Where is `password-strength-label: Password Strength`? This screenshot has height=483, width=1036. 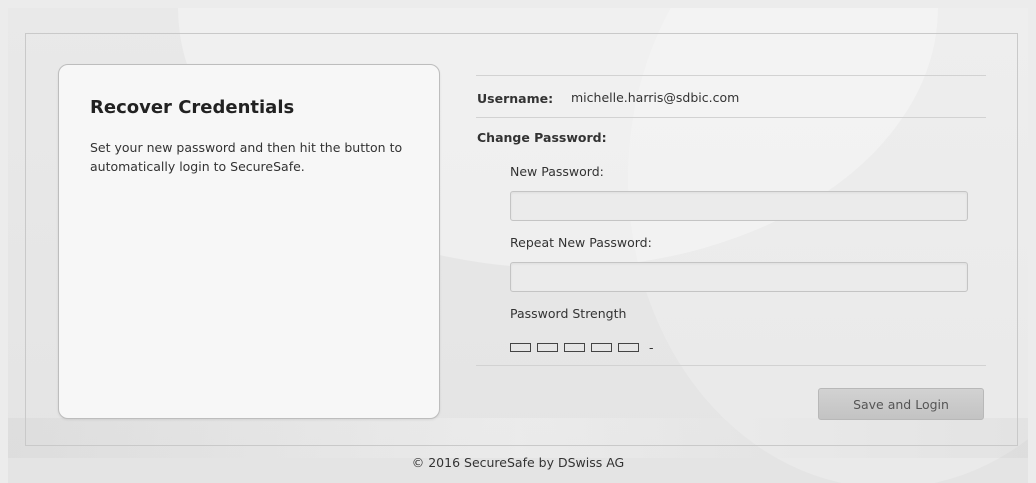 password-strength-label: Password Strength is located at coordinates (568, 313).